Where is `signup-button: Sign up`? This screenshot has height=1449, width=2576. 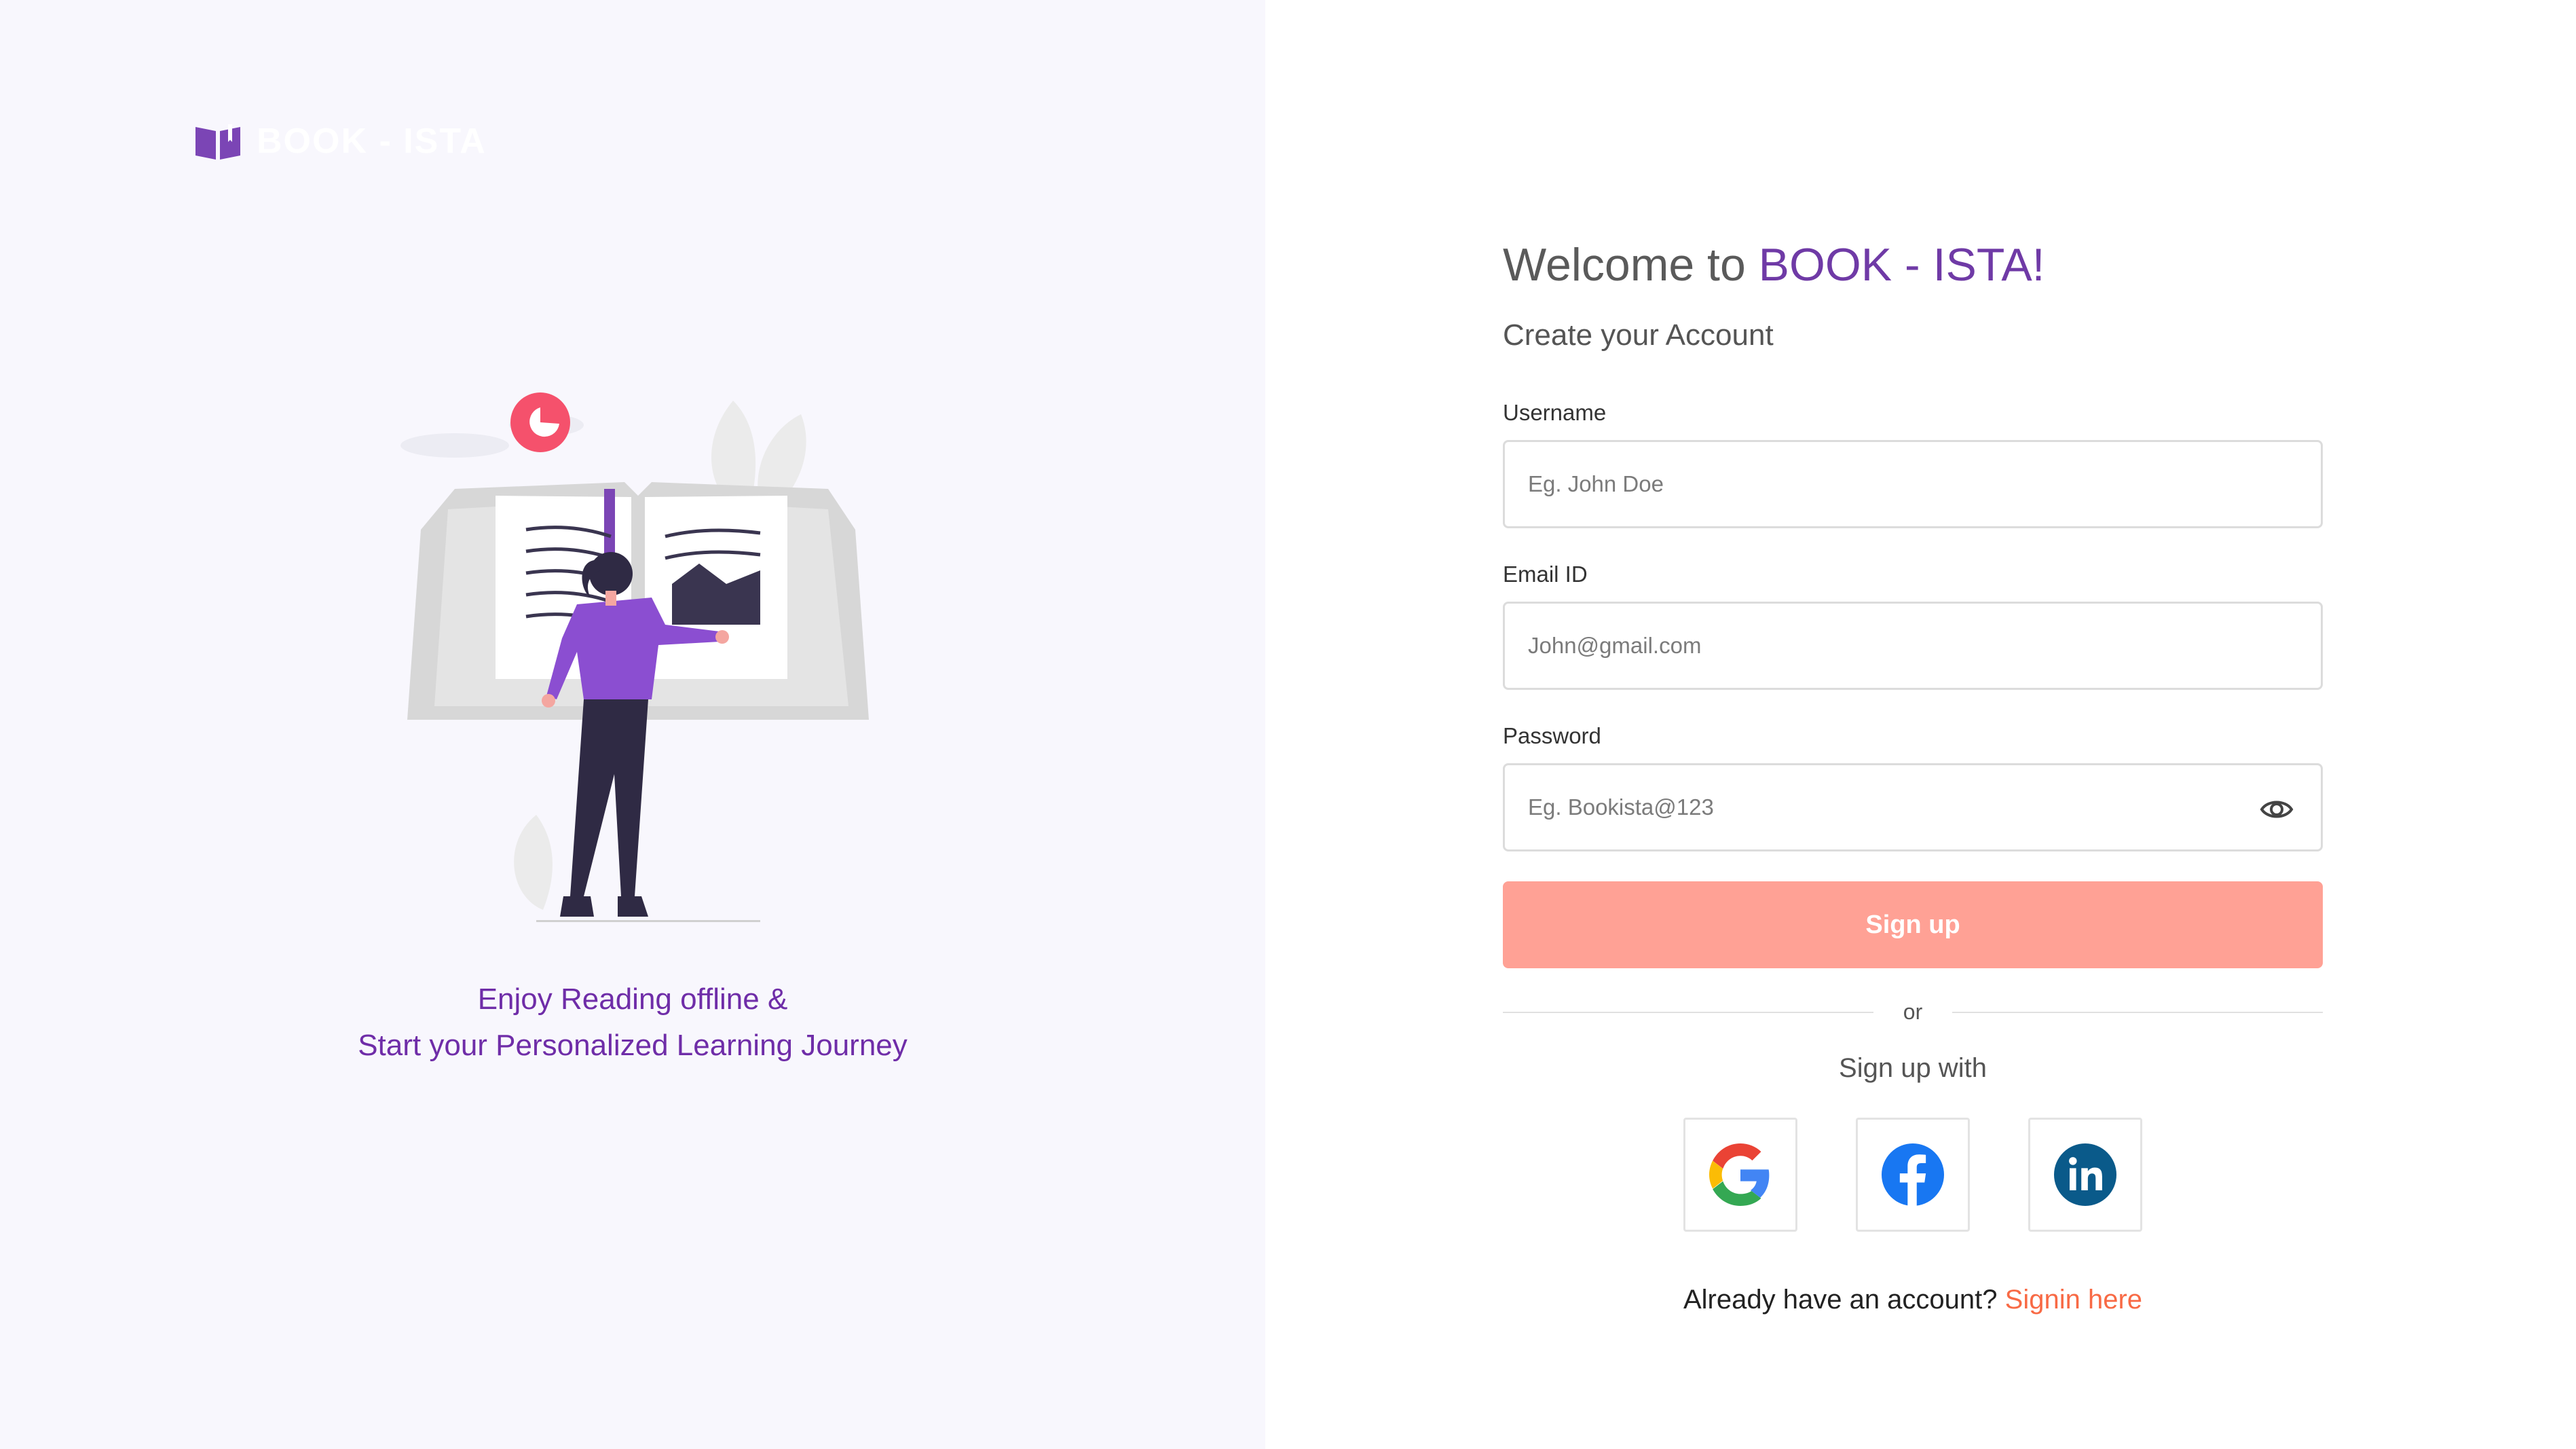
signup-button: Sign up is located at coordinates (1913, 924).